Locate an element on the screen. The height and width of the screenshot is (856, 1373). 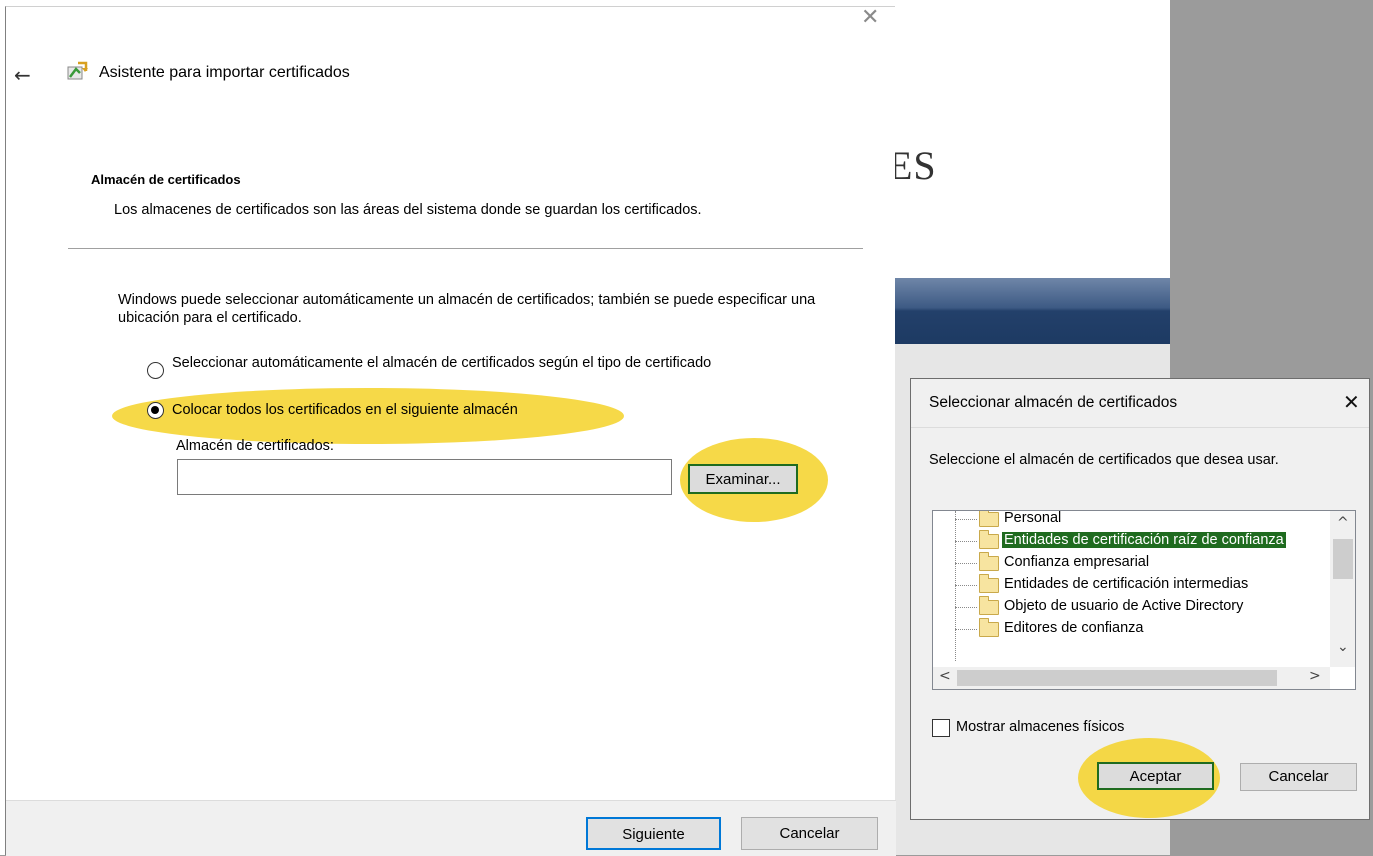
wizard-title: Asistente para importar certificados is located at coordinates (224, 72).